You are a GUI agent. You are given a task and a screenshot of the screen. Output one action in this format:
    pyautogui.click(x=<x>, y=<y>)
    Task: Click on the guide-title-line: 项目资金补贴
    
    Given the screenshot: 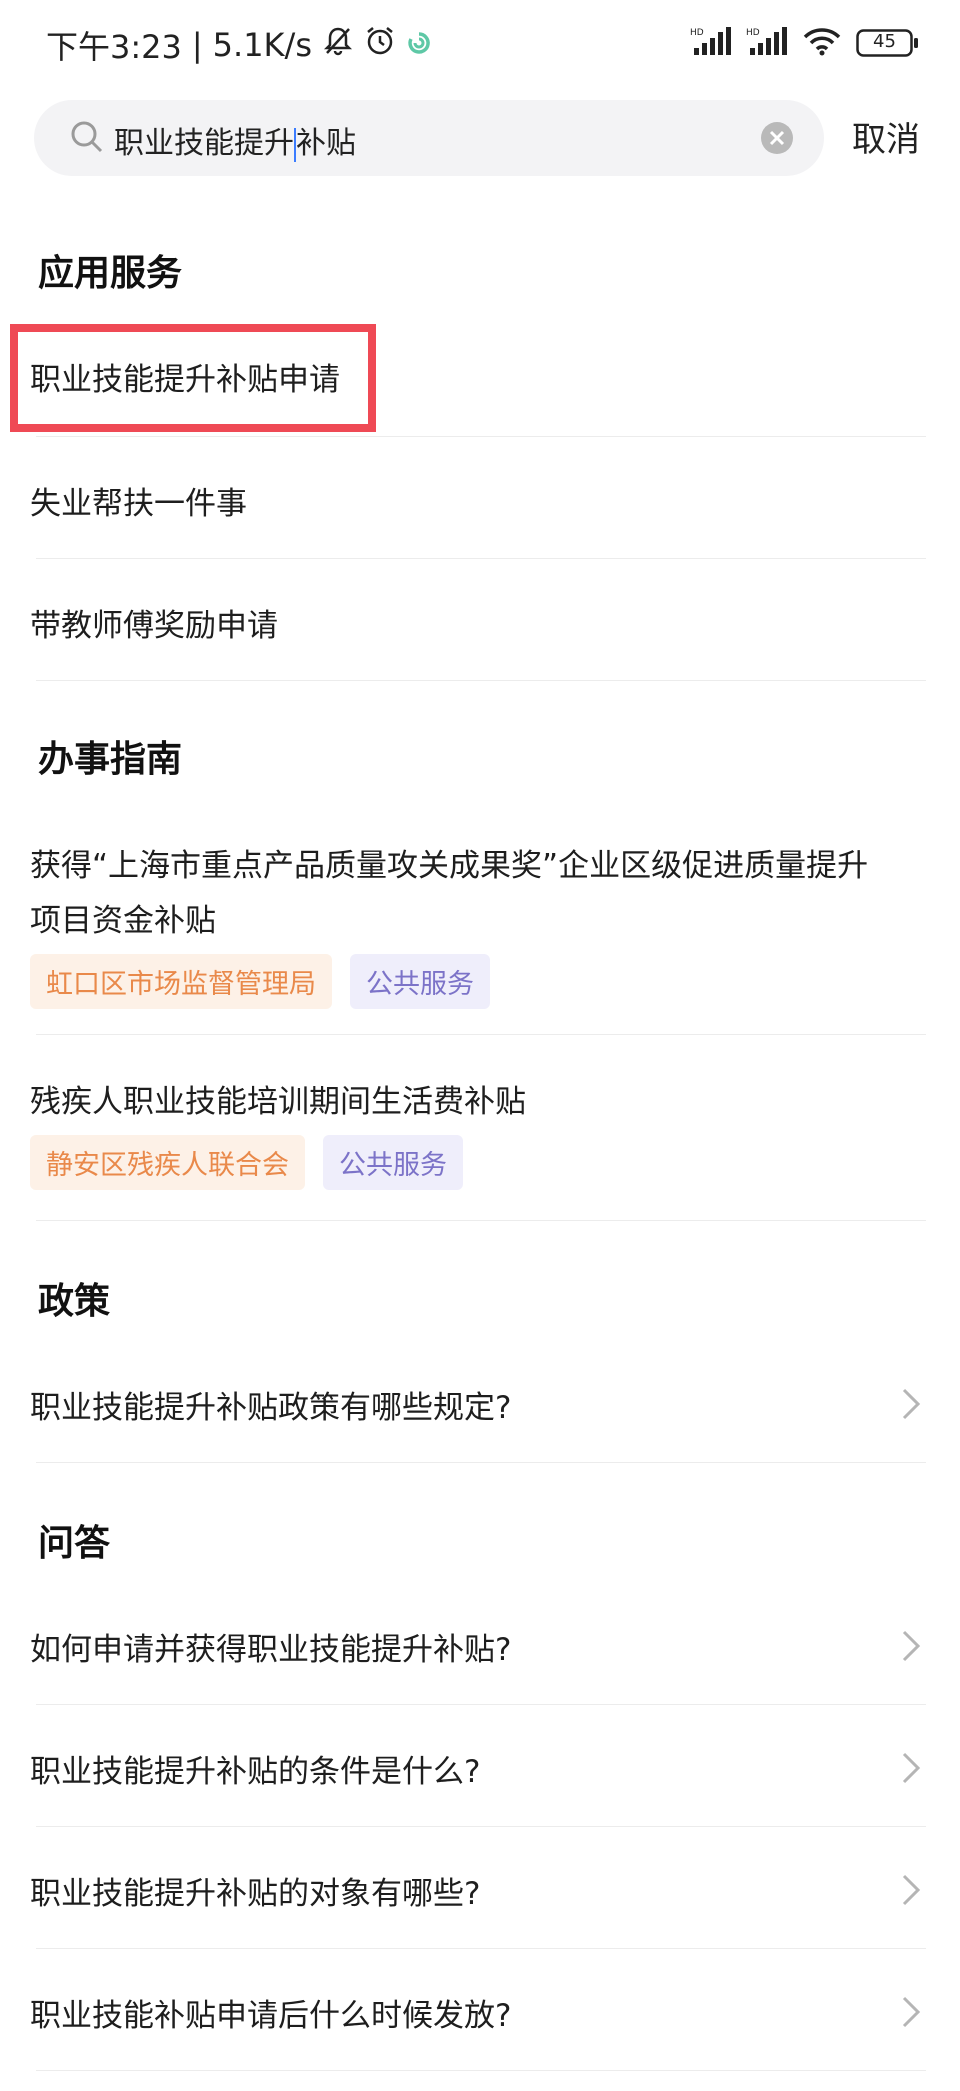 What is the action you would take?
    pyautogui.click(x=123, y=921)
    